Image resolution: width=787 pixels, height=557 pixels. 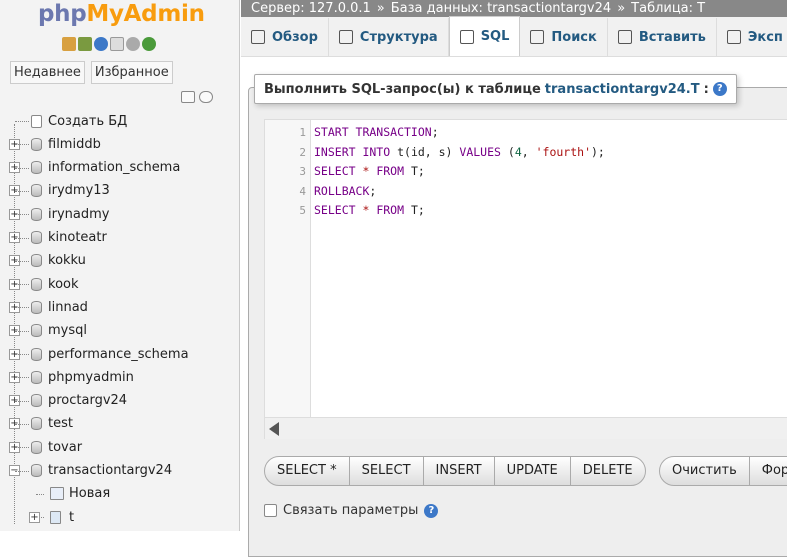 What do you see at coordinates (387, 471) in the screenshot?
I see `template-button-select: SELECT` at bounding box center [387, 471].